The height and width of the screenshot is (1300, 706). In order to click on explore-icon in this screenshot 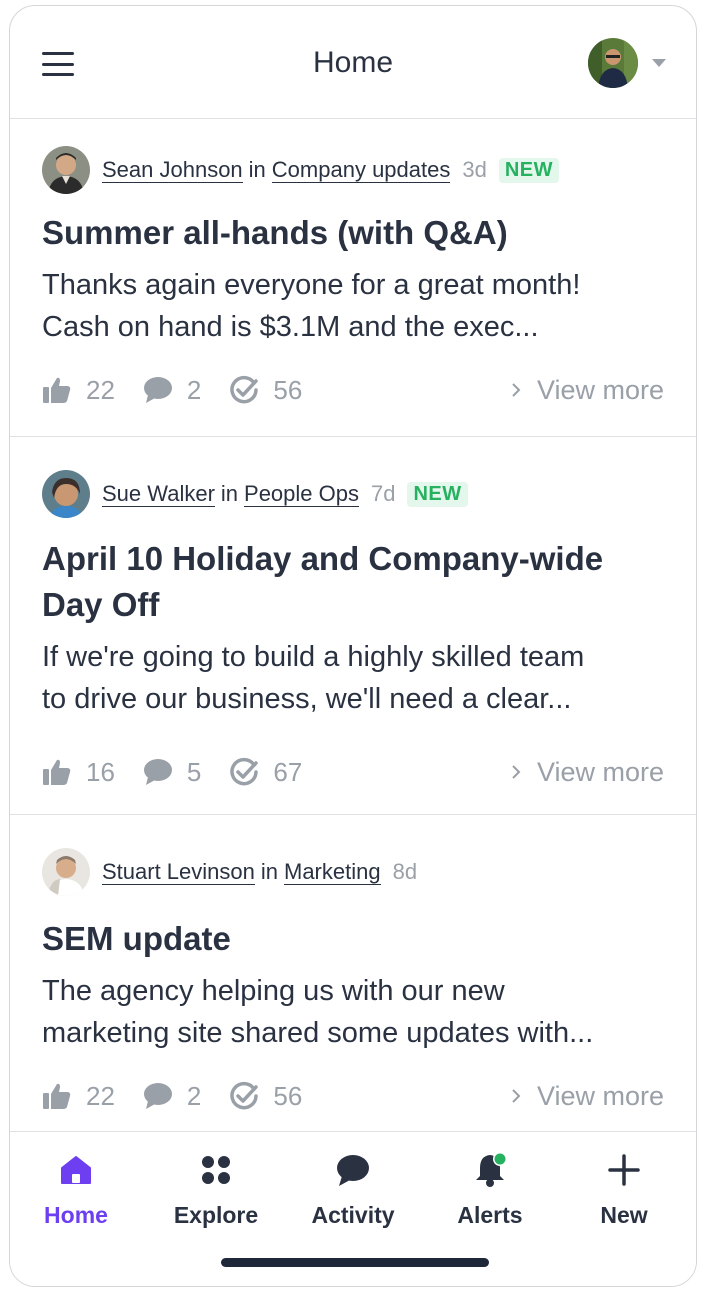, I will do `click(216, 1170)`.